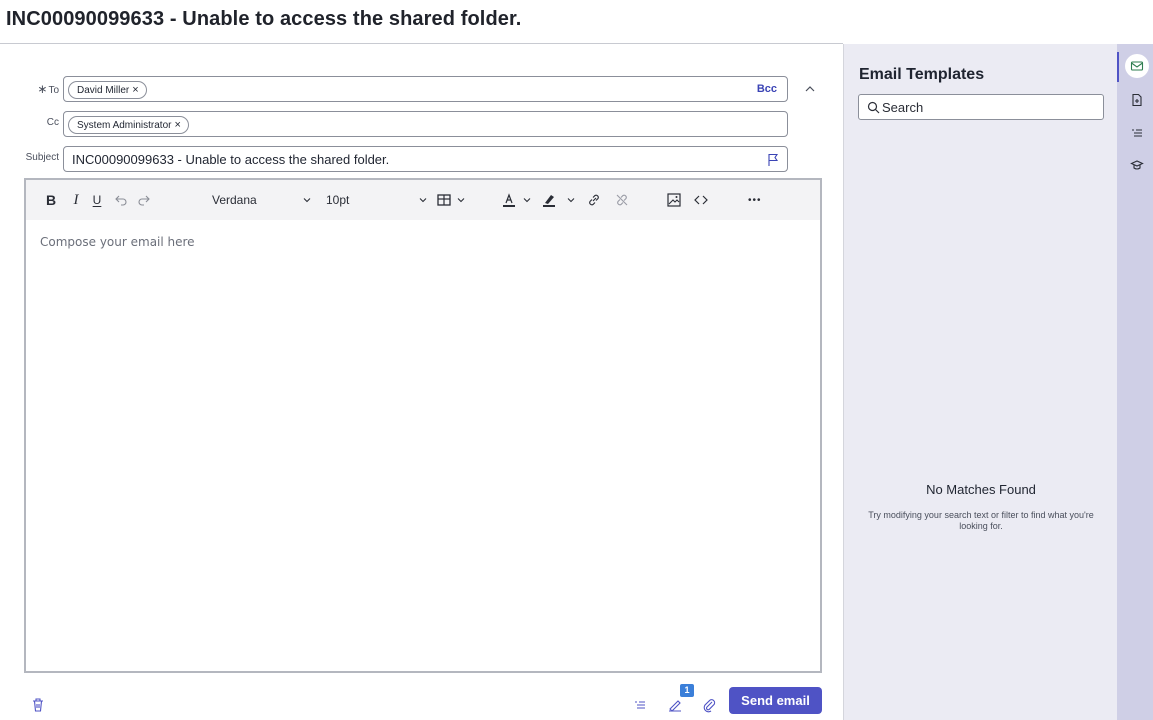 This screenshot has width=1153, height=720. What do you see at coordinates (767, 89) in the screenshot?
I see `bcc-link: Bcc` at bounding box center [767, 89].